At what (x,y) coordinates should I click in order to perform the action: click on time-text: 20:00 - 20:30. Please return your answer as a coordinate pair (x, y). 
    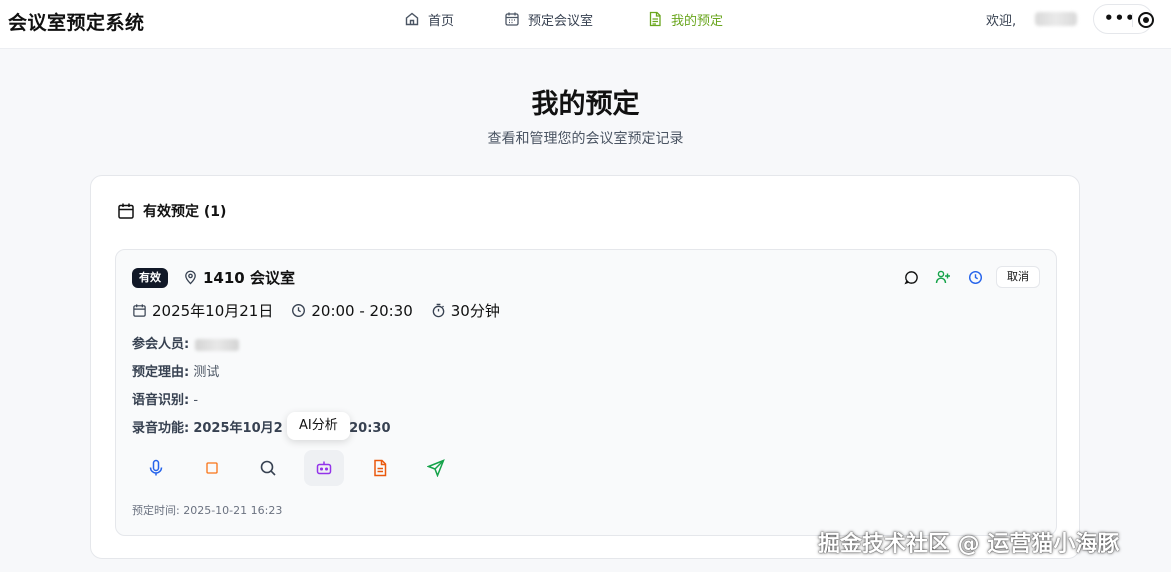
    Looking at the image, I should click on (362, 310).